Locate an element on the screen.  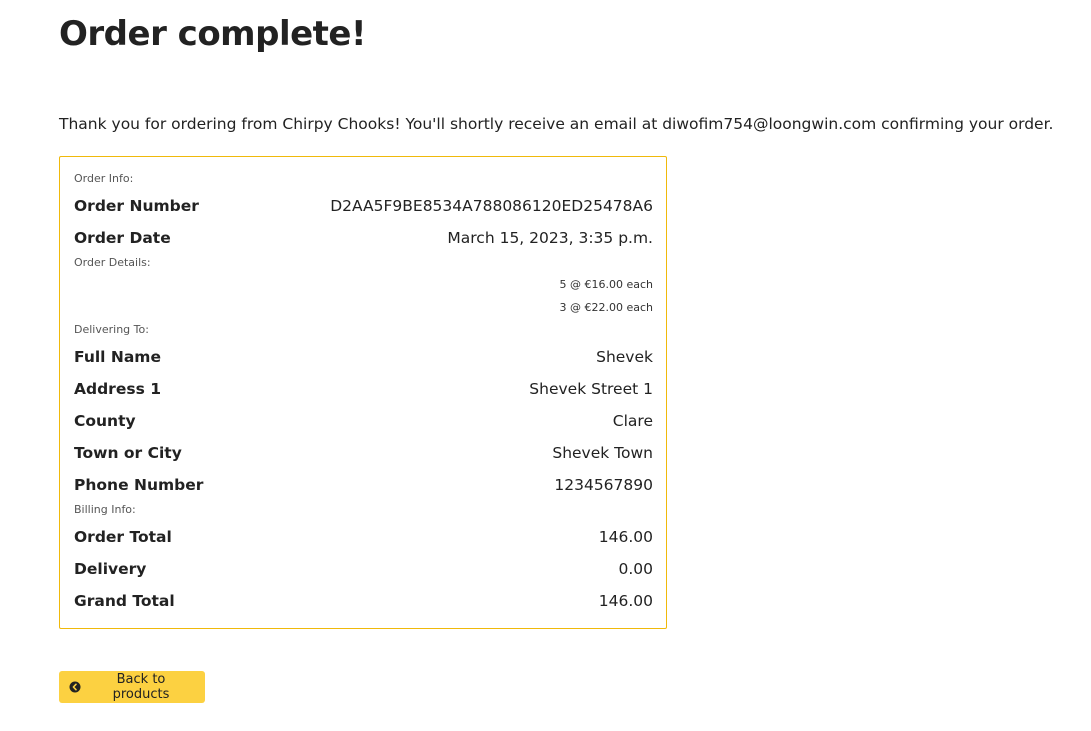
order-info-label: Order Info: is located at coordinates (104, 178).